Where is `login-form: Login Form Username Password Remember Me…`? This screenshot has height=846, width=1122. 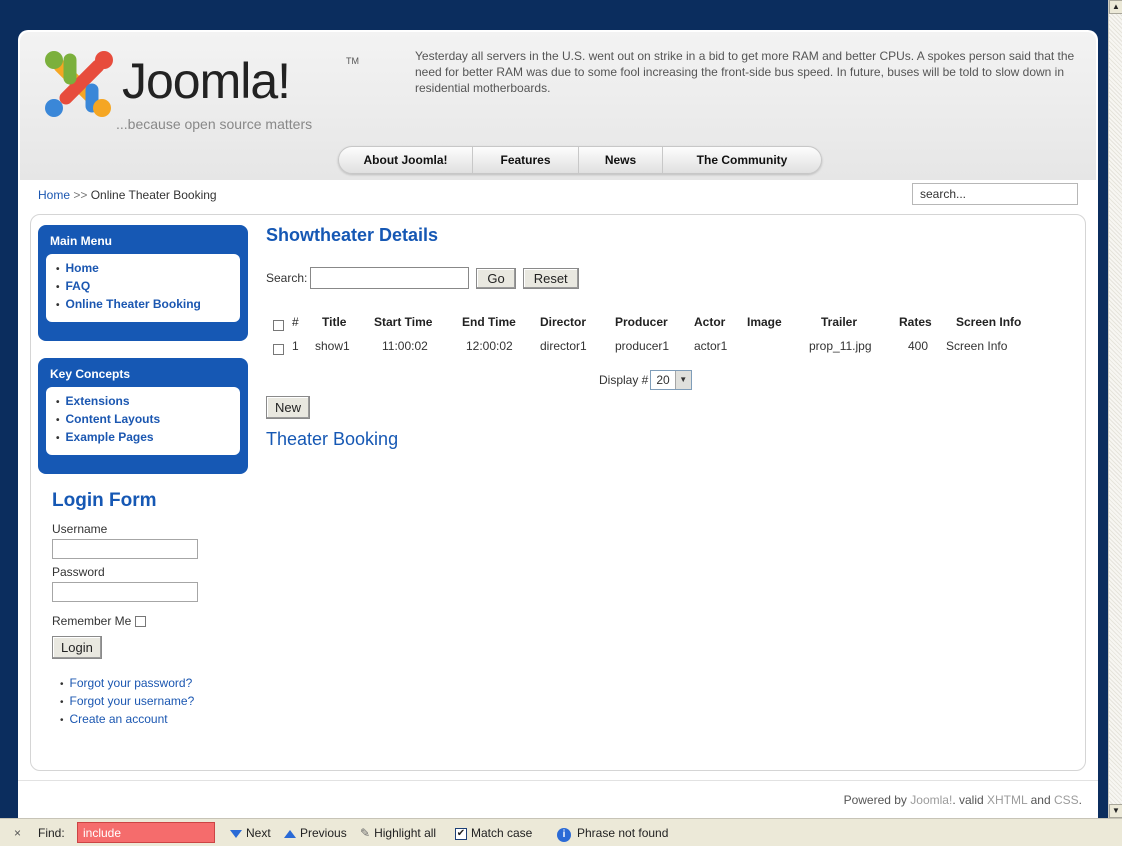
login-form: Login Form Username Password Remember Me… is located at coordinates (152, 609).